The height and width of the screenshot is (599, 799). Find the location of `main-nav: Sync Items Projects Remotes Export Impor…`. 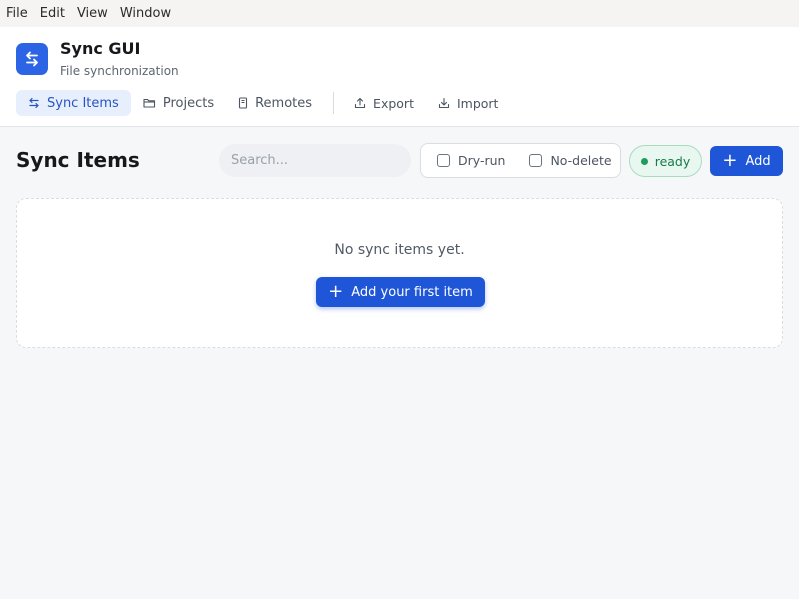

main-nav: Sync Items Projects Remotes Export Impor… is located at coordinates (263, 103).